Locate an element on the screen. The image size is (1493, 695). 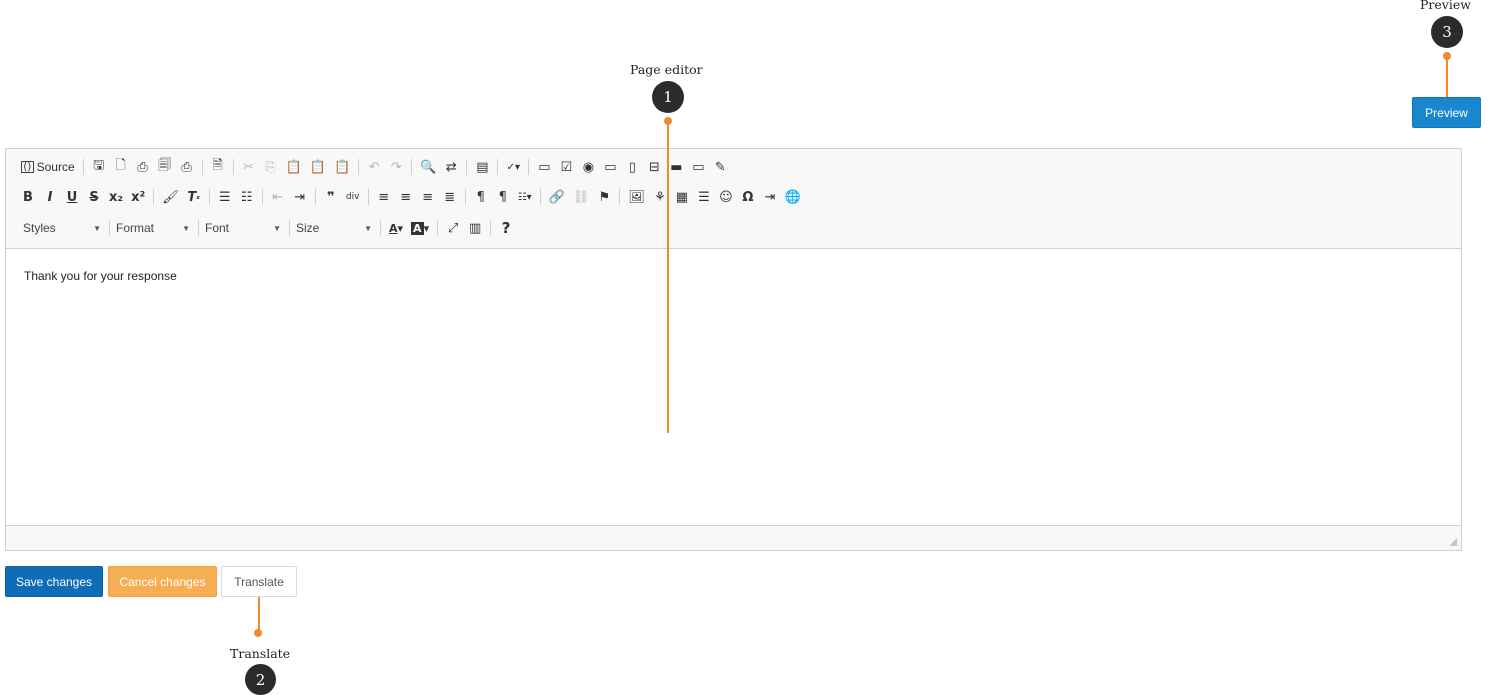
smiley-icon: ☺ is located at coordinates (726, 197).